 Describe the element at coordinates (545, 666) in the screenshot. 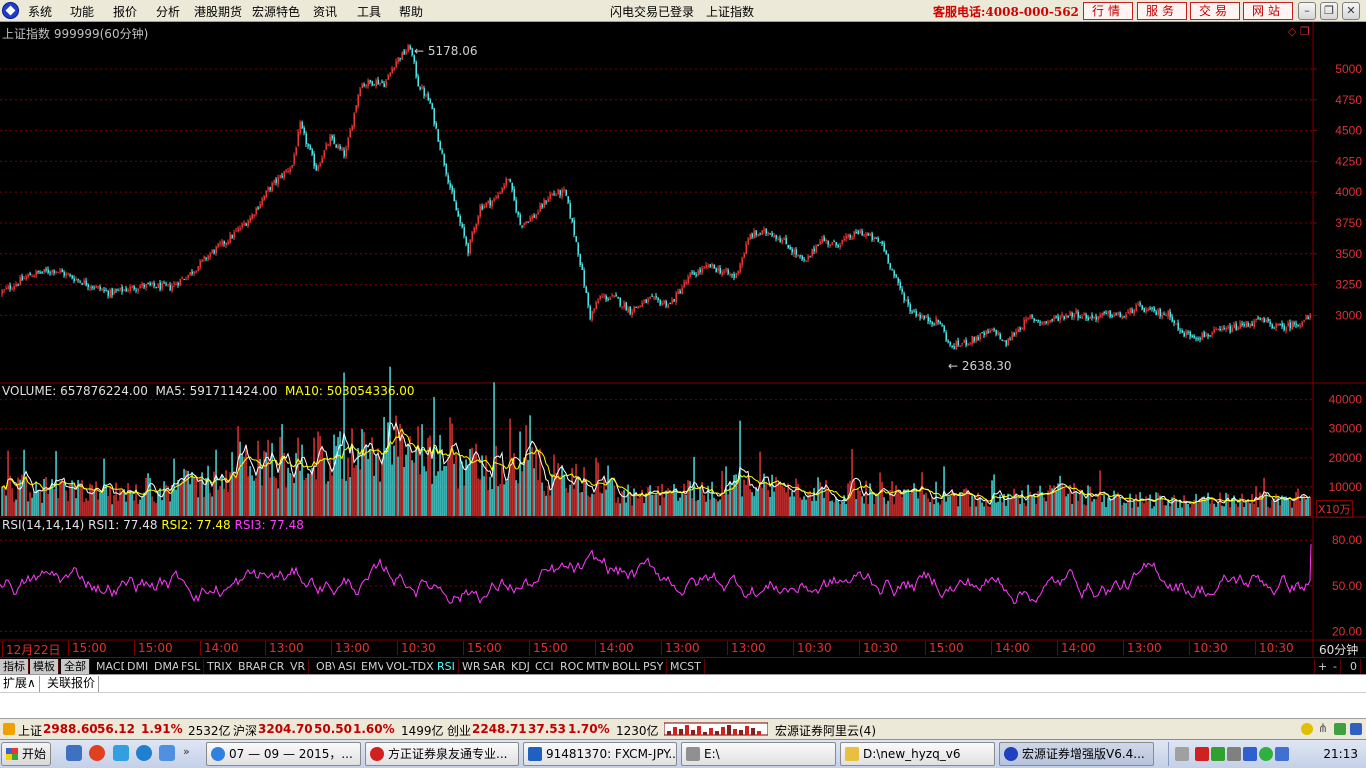

I see `indicator-tab: CCI` at that location.